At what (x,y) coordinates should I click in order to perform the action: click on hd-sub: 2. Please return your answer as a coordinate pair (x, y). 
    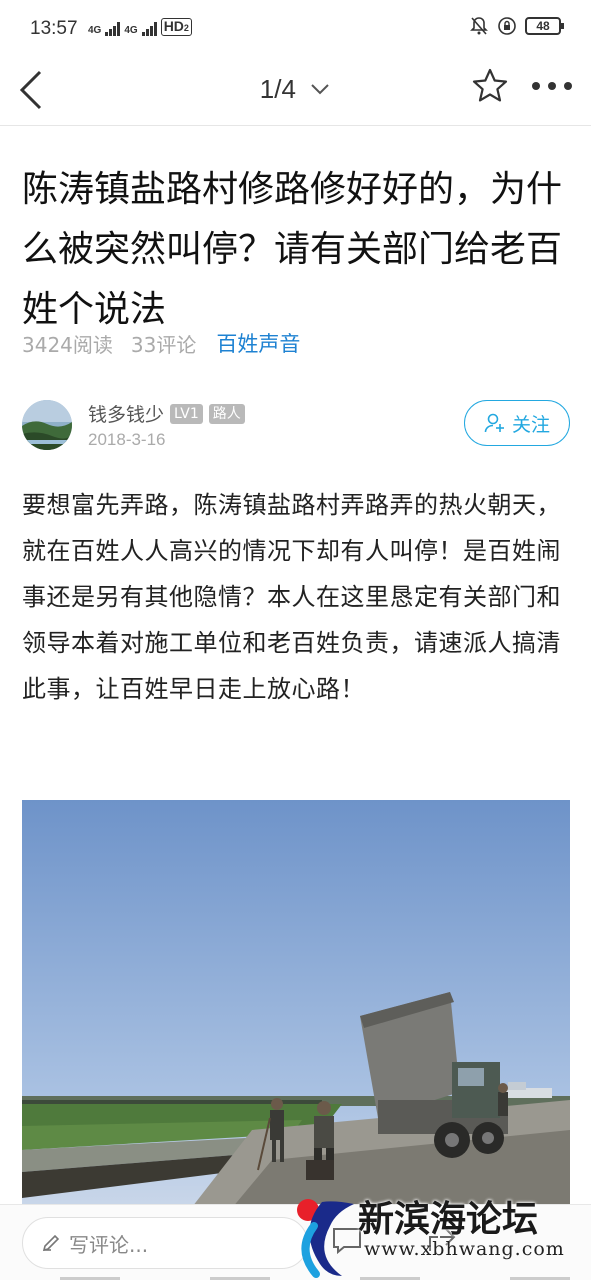
    Looking at the image, I should click on (186, 28).